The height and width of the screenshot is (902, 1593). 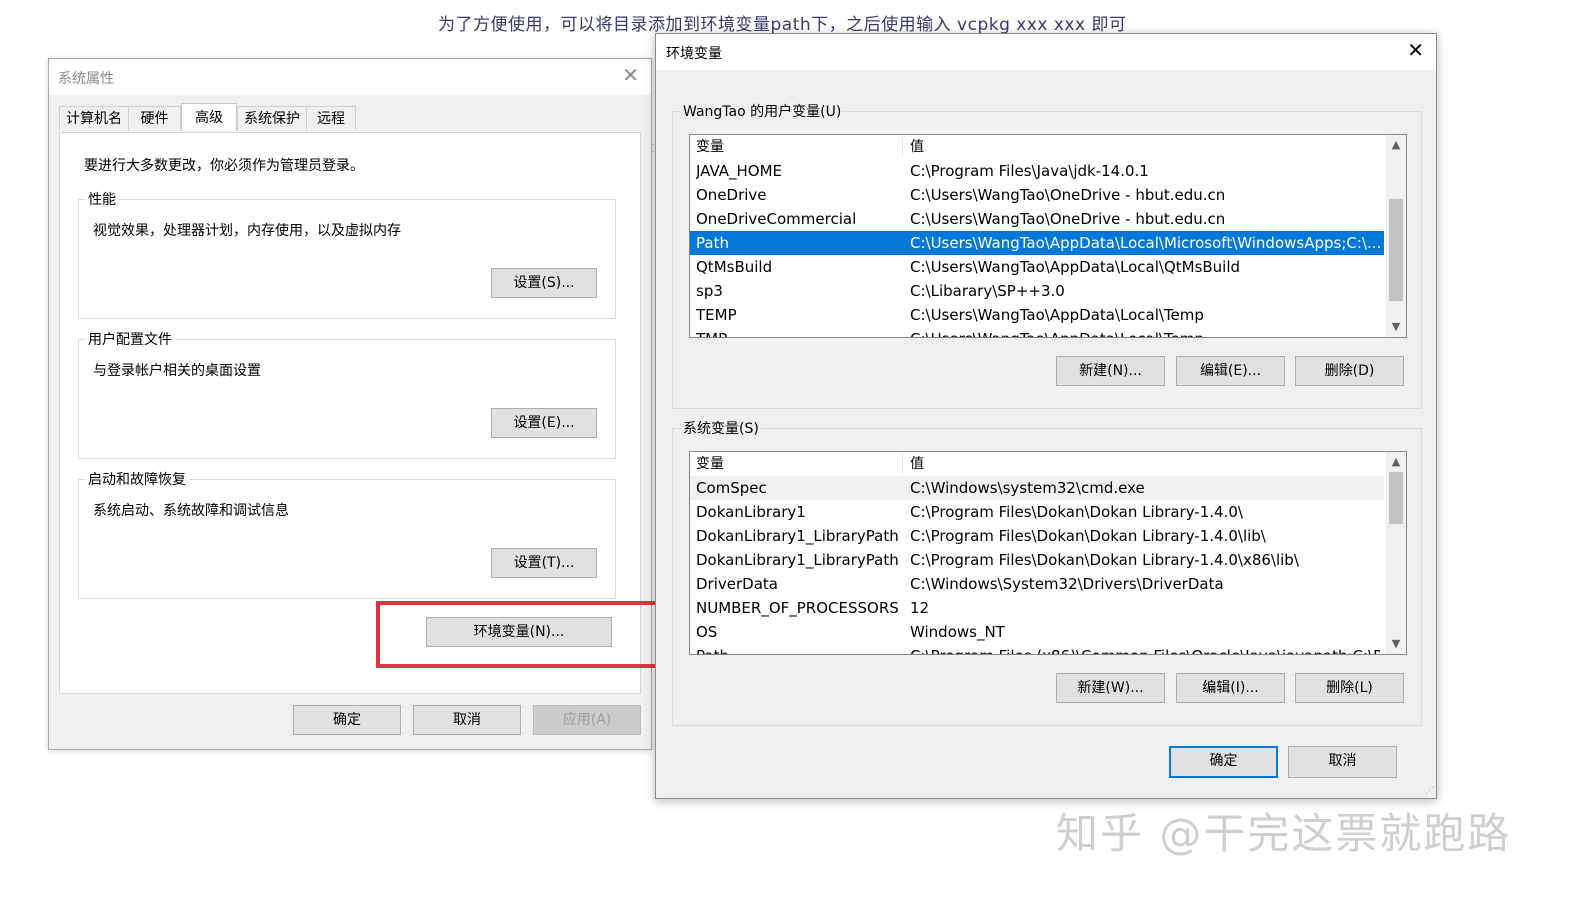 What do you see at coordinates (331, 118) in the screenshot?
I see `tab-remote: 远程` at bounding box center [331, 118].